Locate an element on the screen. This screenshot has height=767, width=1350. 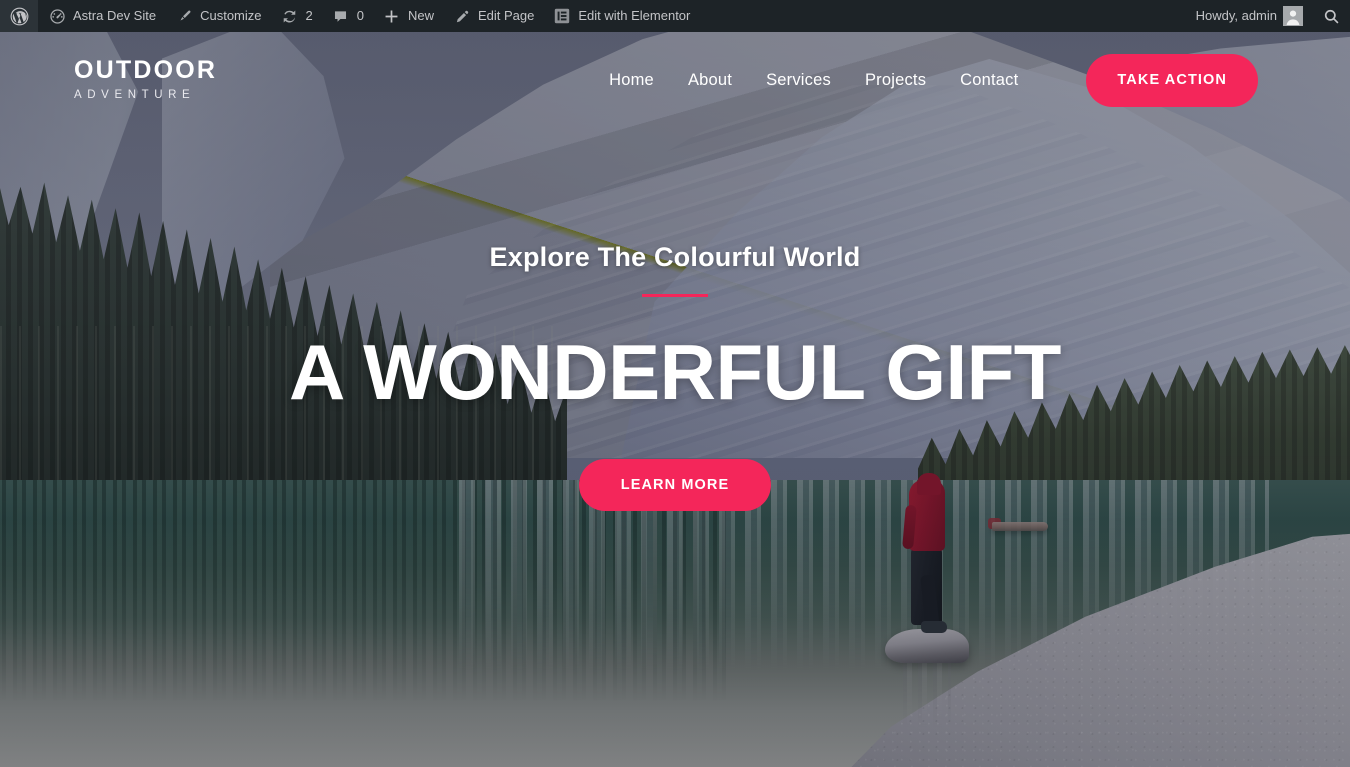
adminbar-item-site-name: Astra Dev Site is located at coordinates (101, 16).